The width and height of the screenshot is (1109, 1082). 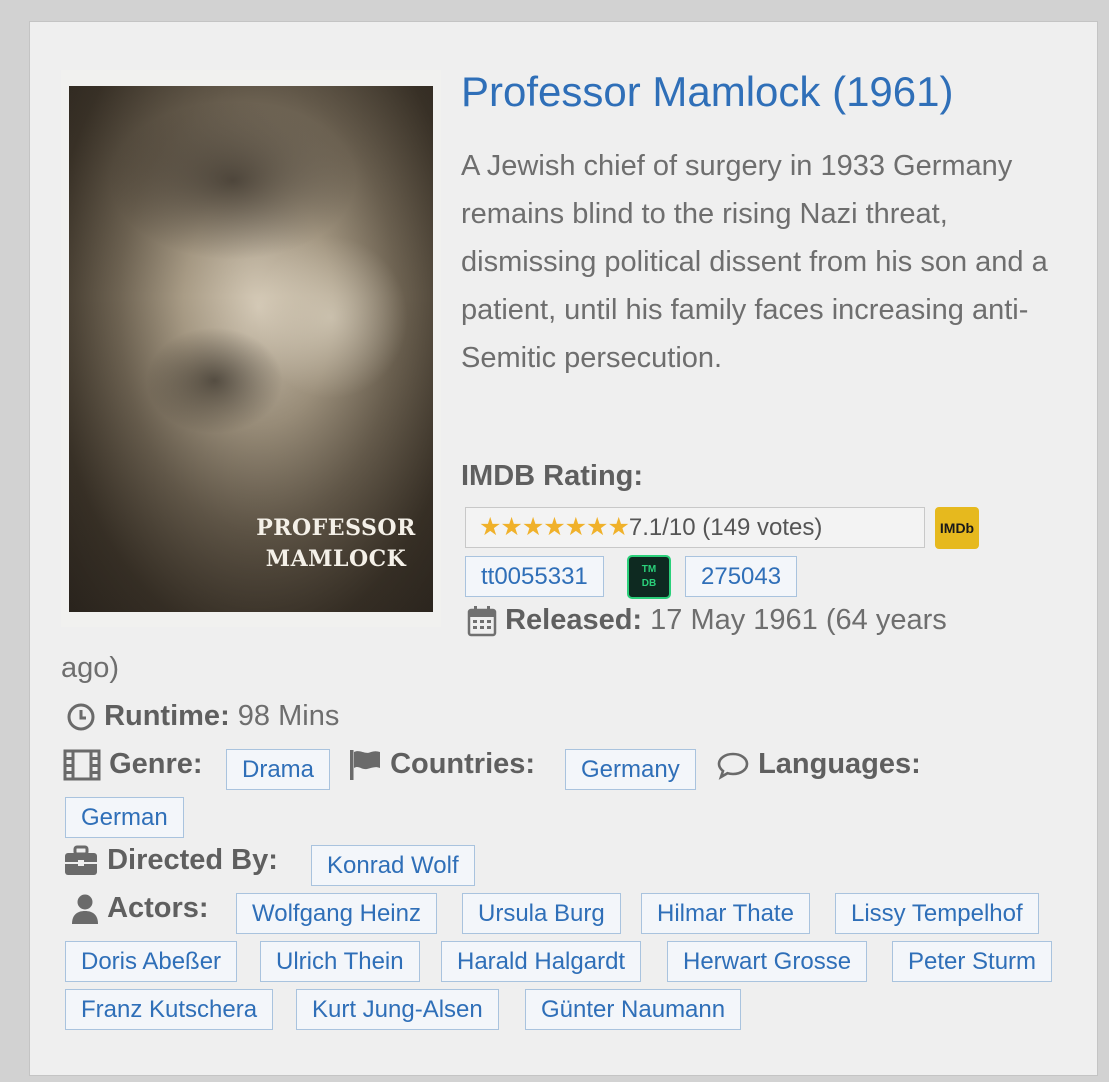 I want to click on director-tag: Konrad Wolf, so click(x=393, y=865).